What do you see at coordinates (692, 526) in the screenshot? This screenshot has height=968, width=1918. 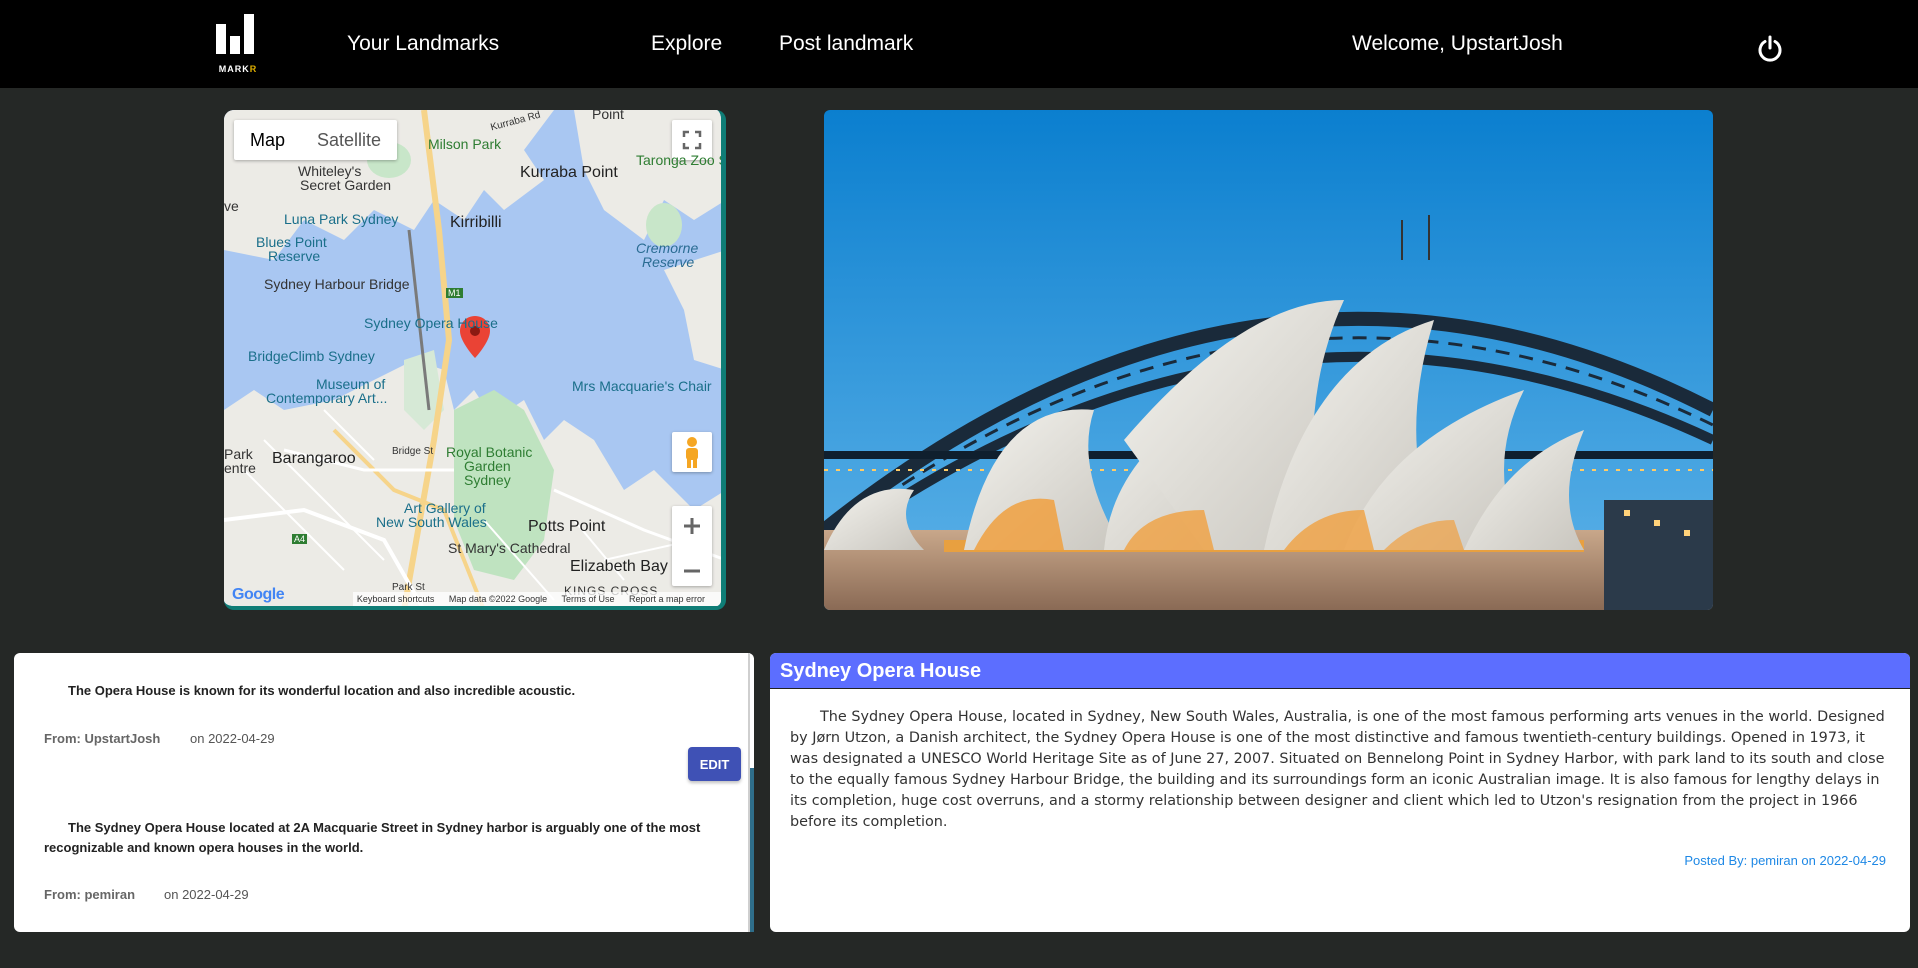 I see `zoom-in-icon` at bounding box center [692, 526].